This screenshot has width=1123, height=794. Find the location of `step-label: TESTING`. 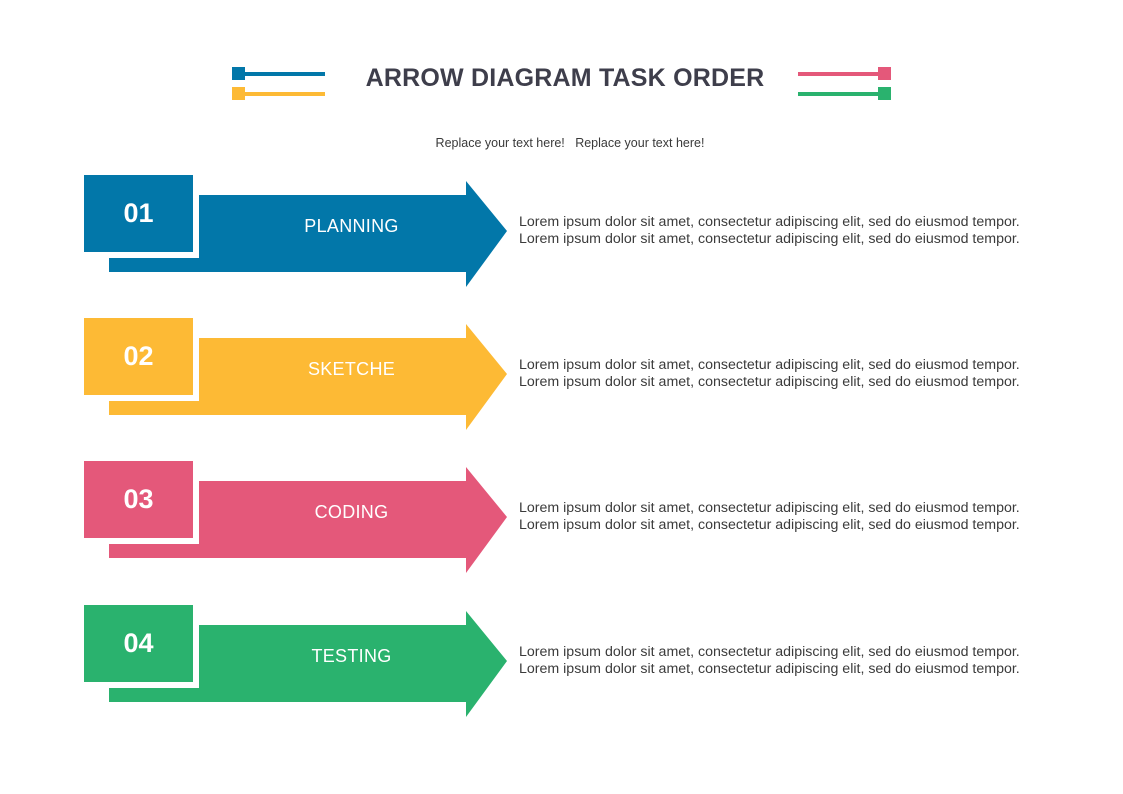

step-label: TESTING is located at coordinates (351, 656).